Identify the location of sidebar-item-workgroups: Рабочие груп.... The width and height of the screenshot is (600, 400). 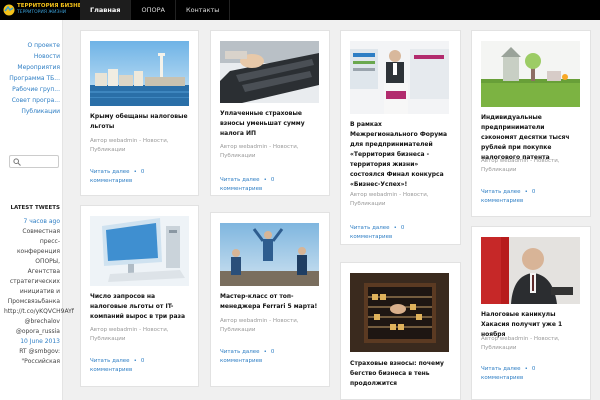
(30, 89).